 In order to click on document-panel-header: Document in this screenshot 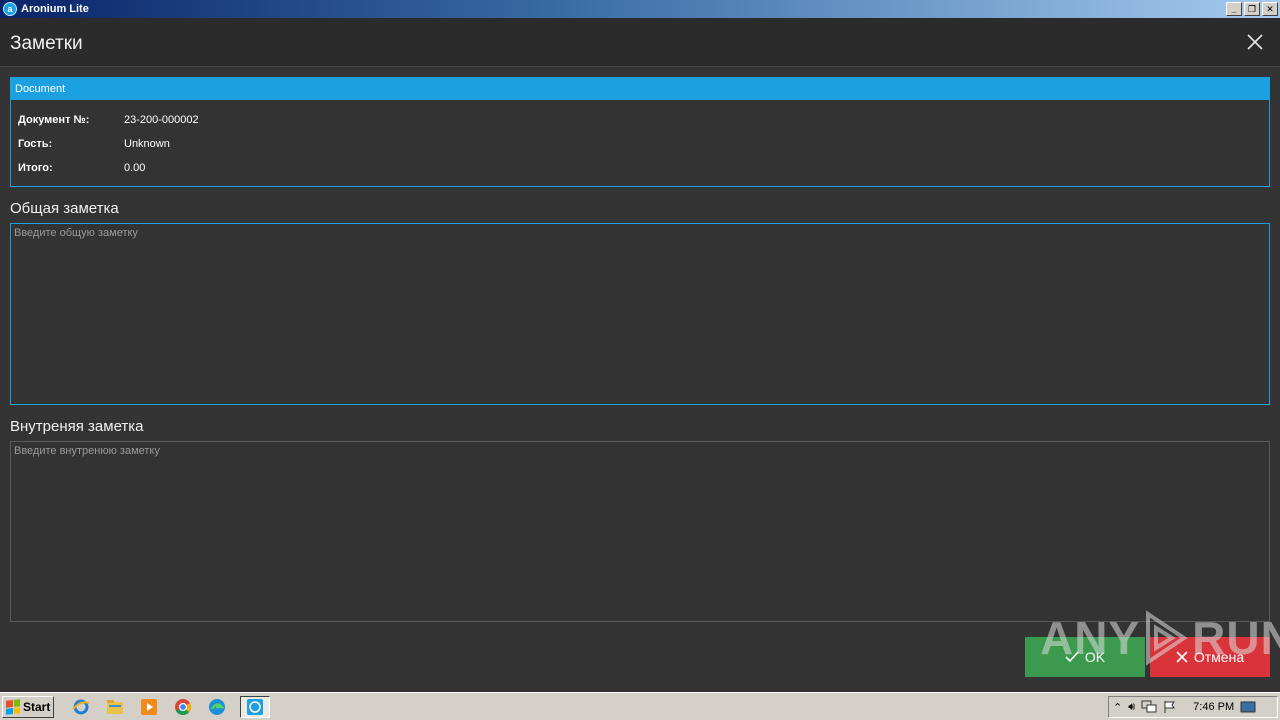, I will do `click(640, 89)`.